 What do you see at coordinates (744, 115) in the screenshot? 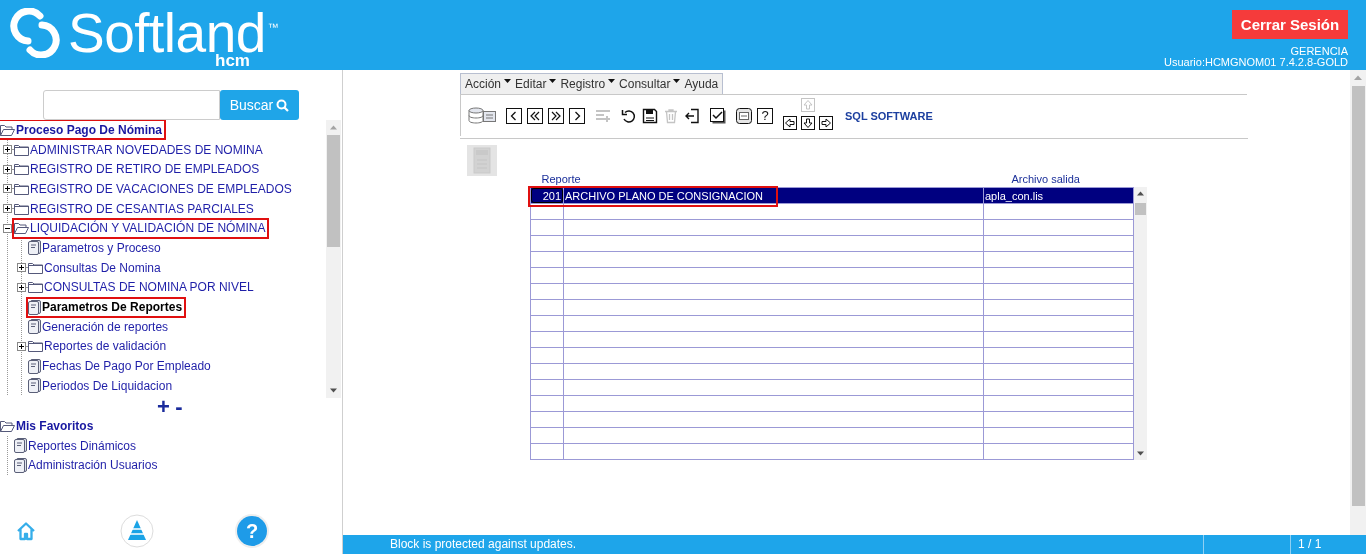
I see `escape-key-icon` at bounding box center [744, 115].